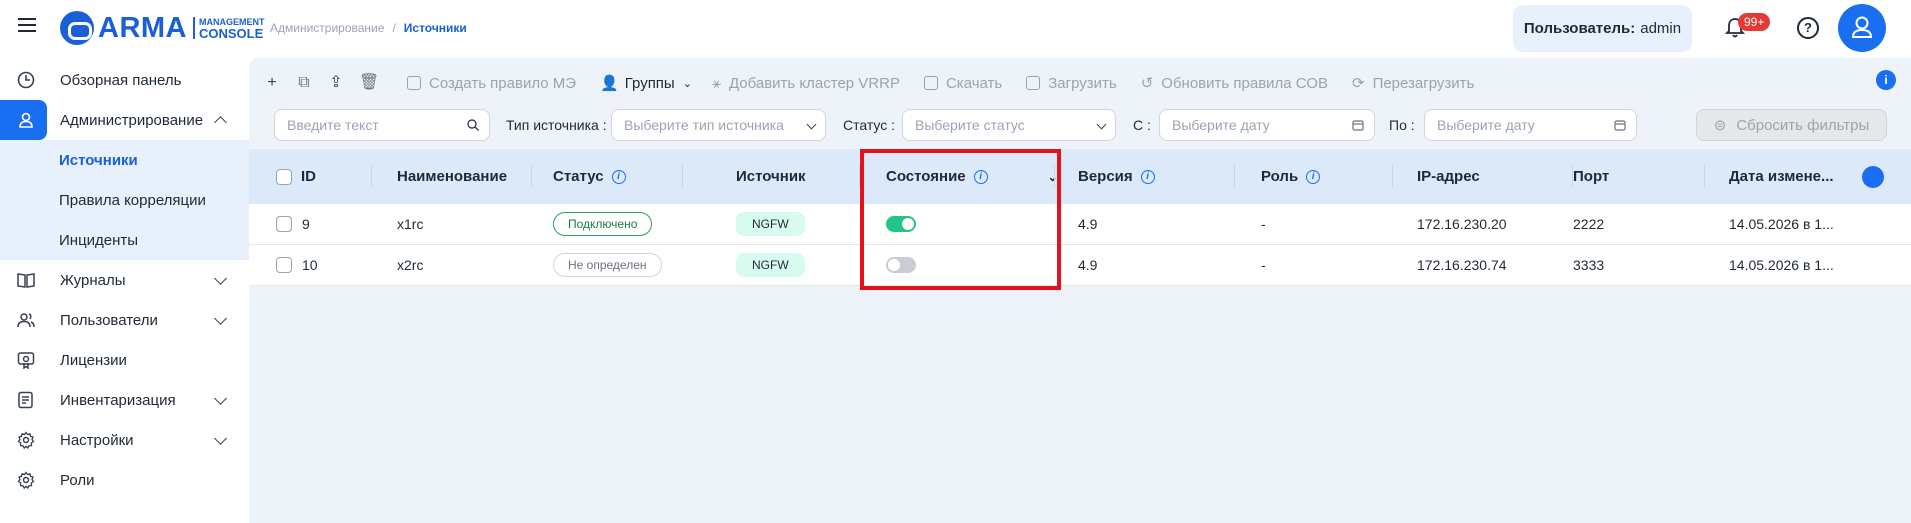  I want to click on logo-subtitle: MANAGEMENT CONSOLE, so click(229, 28).